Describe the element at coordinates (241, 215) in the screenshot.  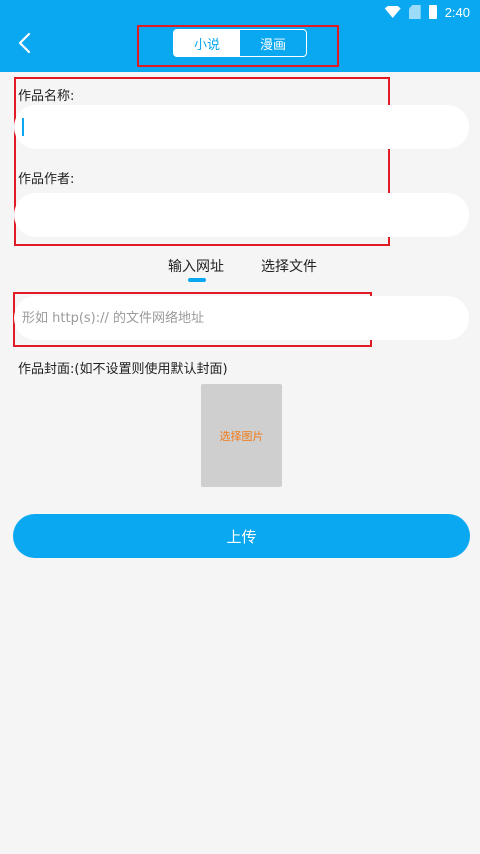
I see `author-field` at that location.